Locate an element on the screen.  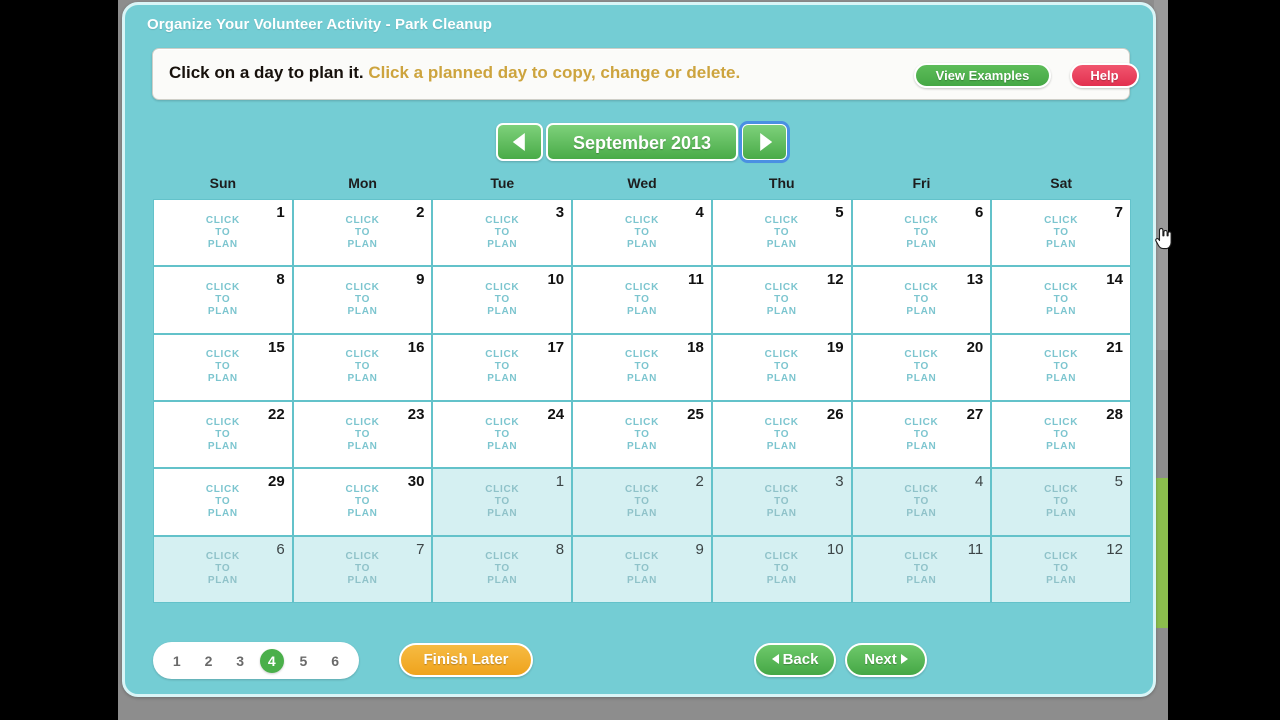
day-cell: 18 CLICK TO PLAN is located at coordinates (642, 367).